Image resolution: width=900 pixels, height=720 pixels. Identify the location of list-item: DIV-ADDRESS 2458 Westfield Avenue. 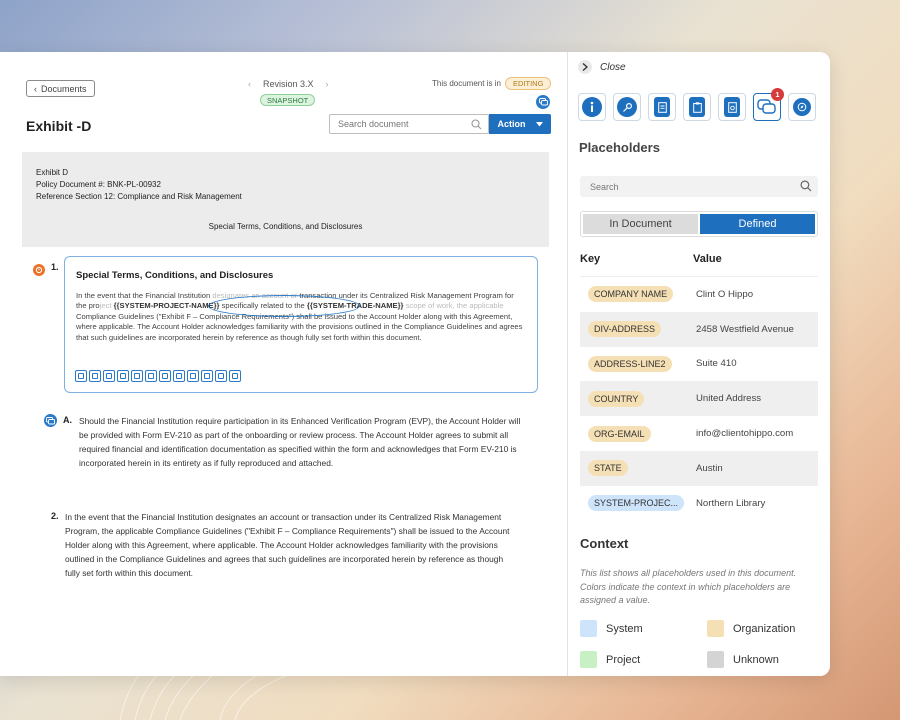
(699, 329).